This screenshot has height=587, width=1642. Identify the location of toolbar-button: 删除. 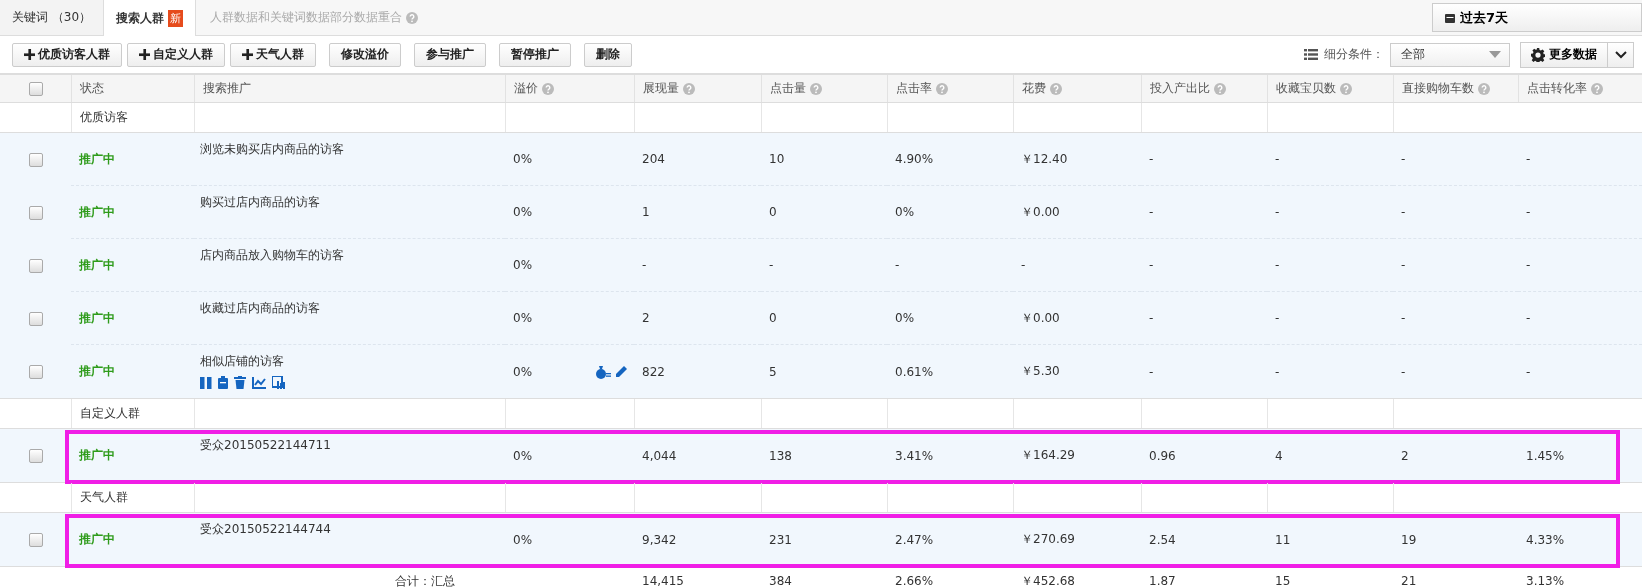
(608, 54).